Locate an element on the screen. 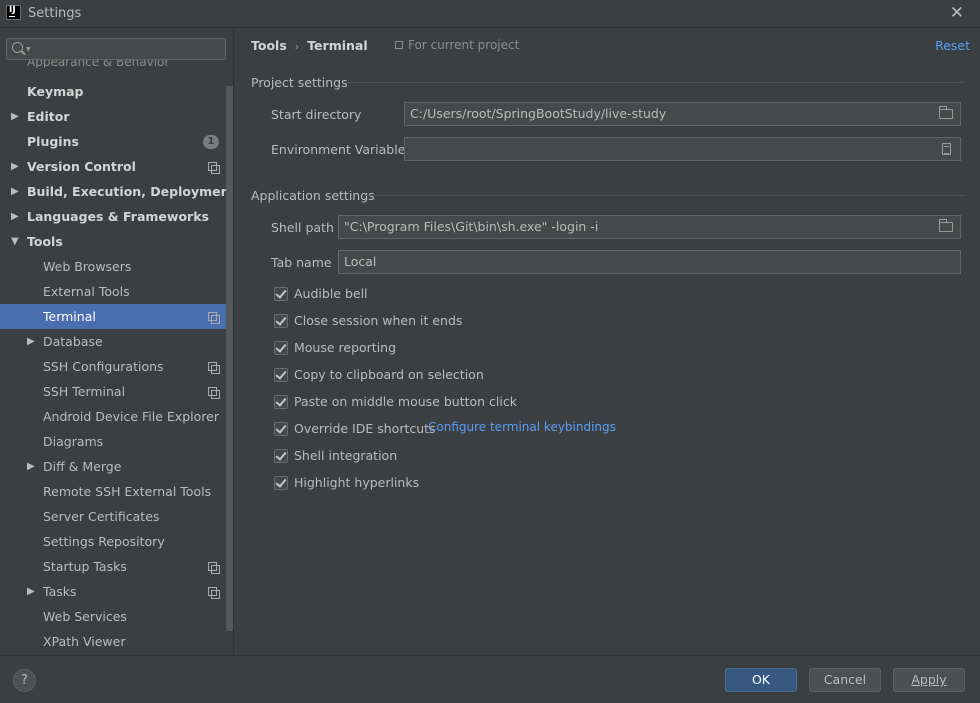 Image resolution: width=980 pixels, height=703 pixels. collapse-arrow-icon: ▼ is located at coordinates (15, 241).